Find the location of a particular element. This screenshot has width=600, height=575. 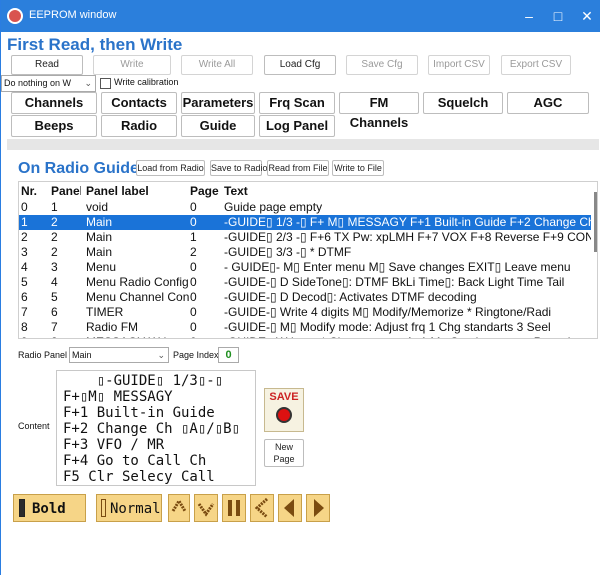

nav-parameters-button: Parameters is located at coordinates (218, 103).